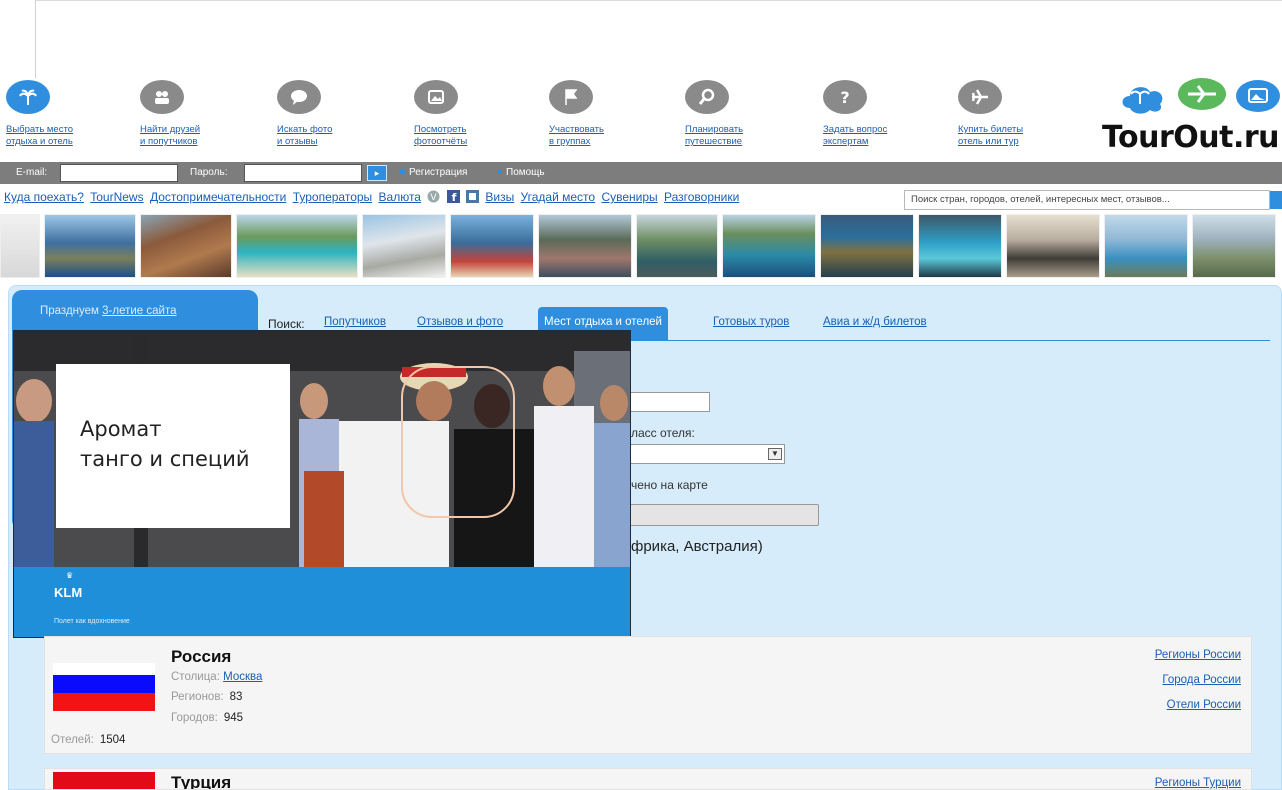  I want to click on search-label: Поиск:, so click(286, 324).